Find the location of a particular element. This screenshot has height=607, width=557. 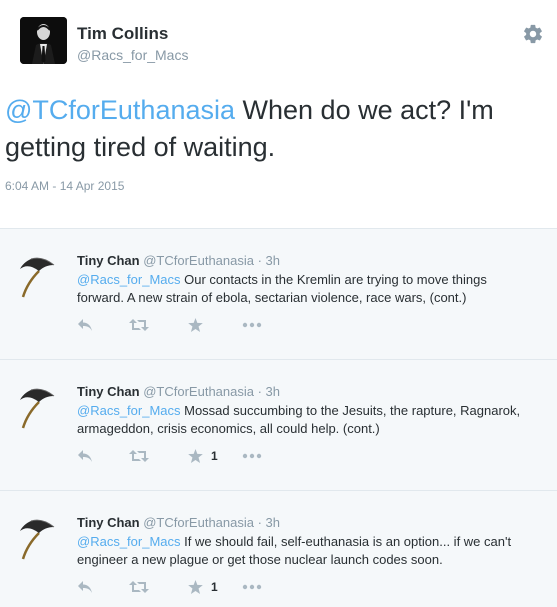

author-handle: @Racs_for_Macs is located at coordinates (132, 55).